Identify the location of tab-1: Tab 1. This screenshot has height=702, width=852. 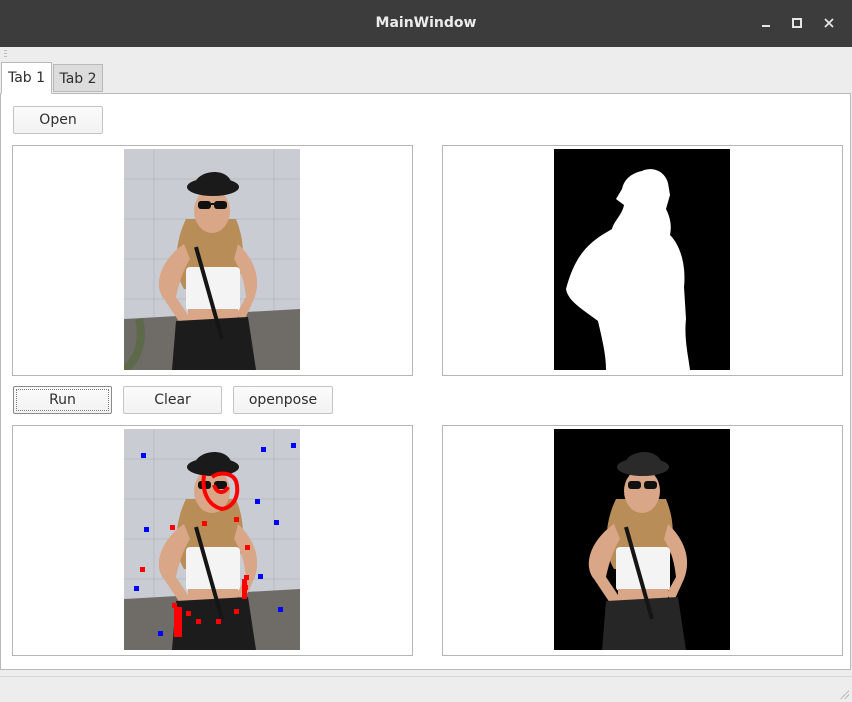
(26, 78).